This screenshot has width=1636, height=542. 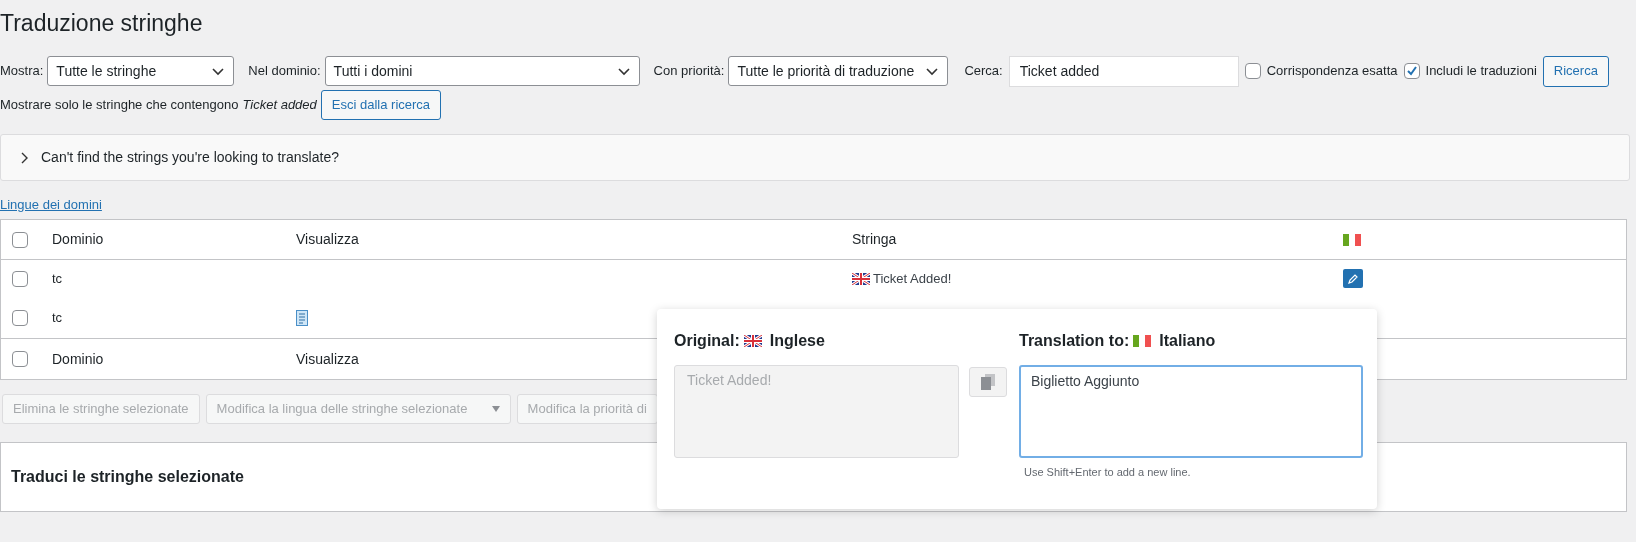 What do you see at coordinates (102, 23) in the screenshot?
I see `page-title: Traduzione stringhe` at bounding box center [102, 23].